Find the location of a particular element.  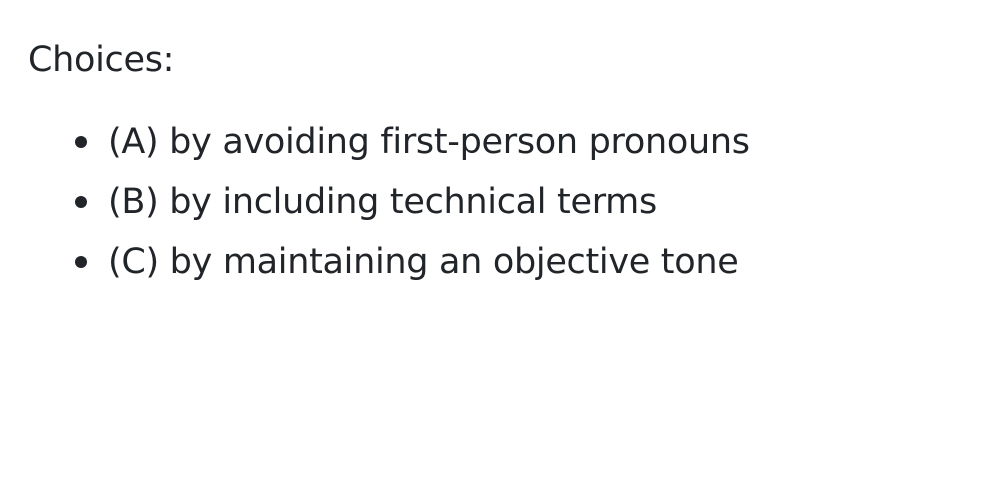

choice-label: (C) by maintaining an objective tone is located at coordinates (423, 262).